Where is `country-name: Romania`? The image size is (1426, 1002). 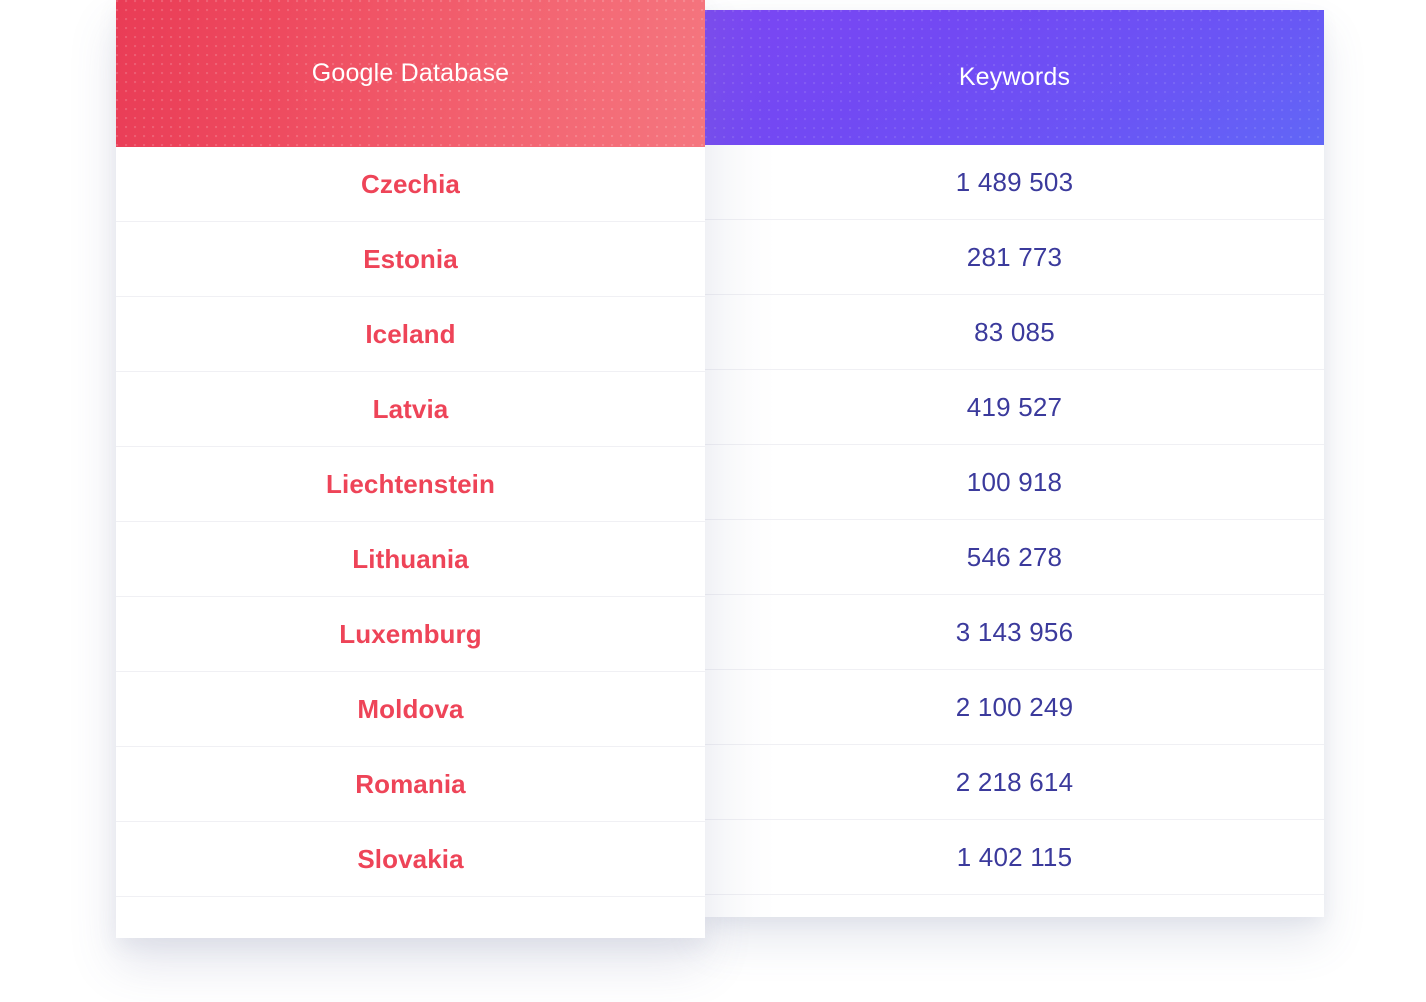 country-name: Romania is located at coordinates (410, 784).